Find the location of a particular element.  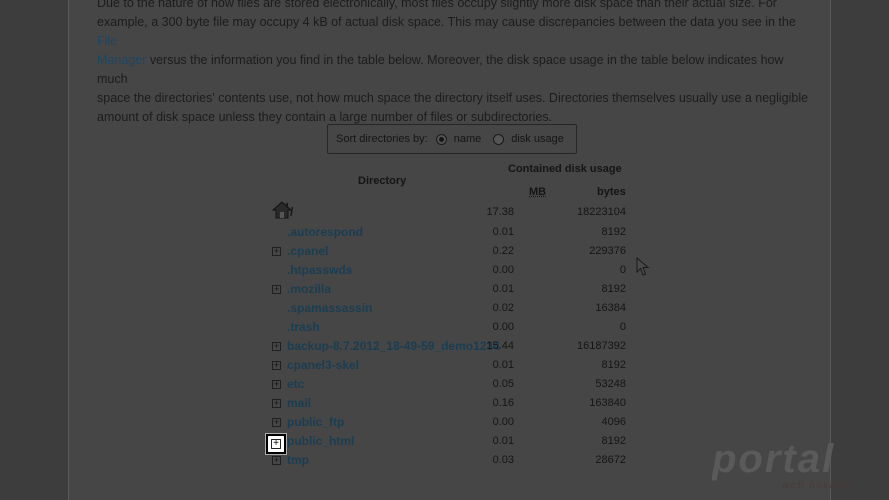

directory-bytes: 229376 is located at coordinates (607, 251).